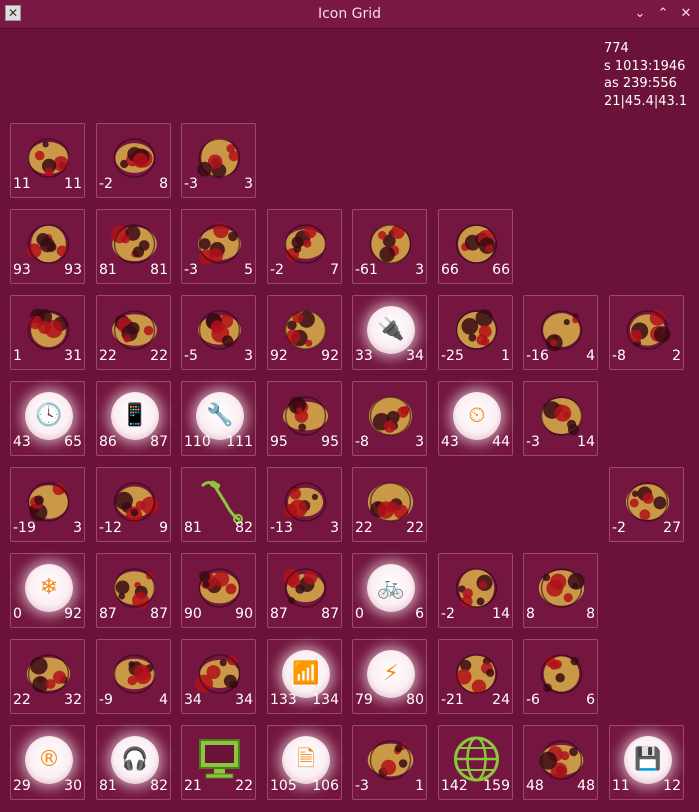  What do you see at coordinates (560, 590) in the screenshot?
I see `icon-cell: 88` at bounding box center [560, 590].